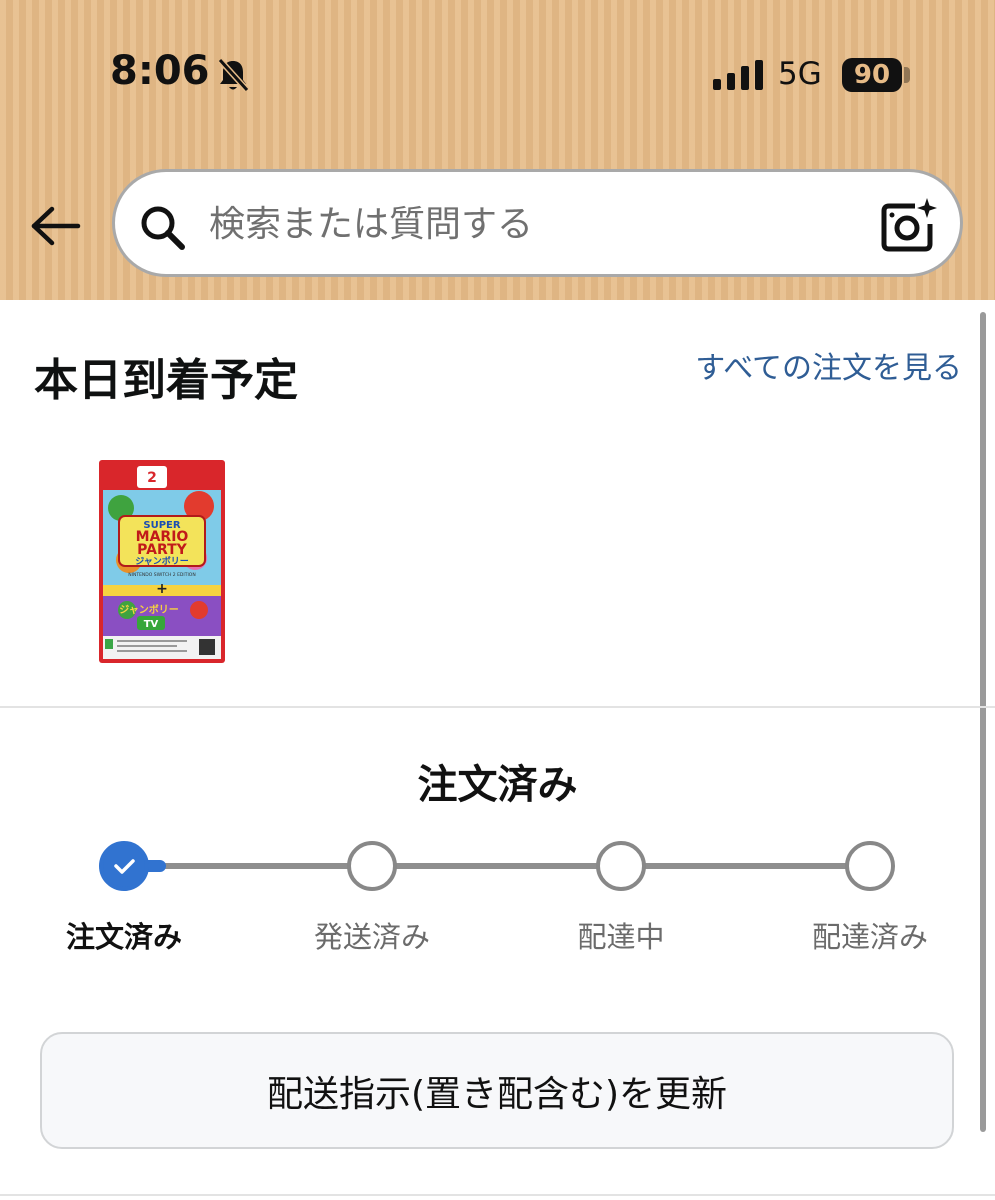 The image size is (995, 1200). What do you see at coordinates (163, 228) in the screenshot?
I see `search-icon` at bounding box center [163, 228].